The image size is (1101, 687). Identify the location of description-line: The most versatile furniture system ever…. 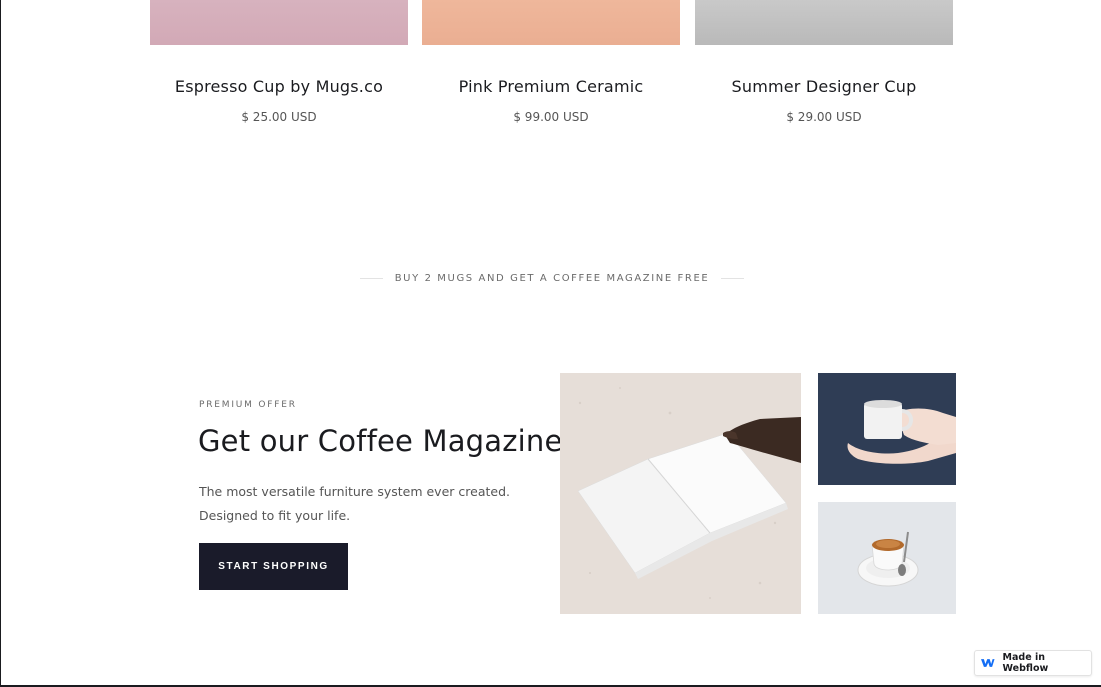
(354, 491).